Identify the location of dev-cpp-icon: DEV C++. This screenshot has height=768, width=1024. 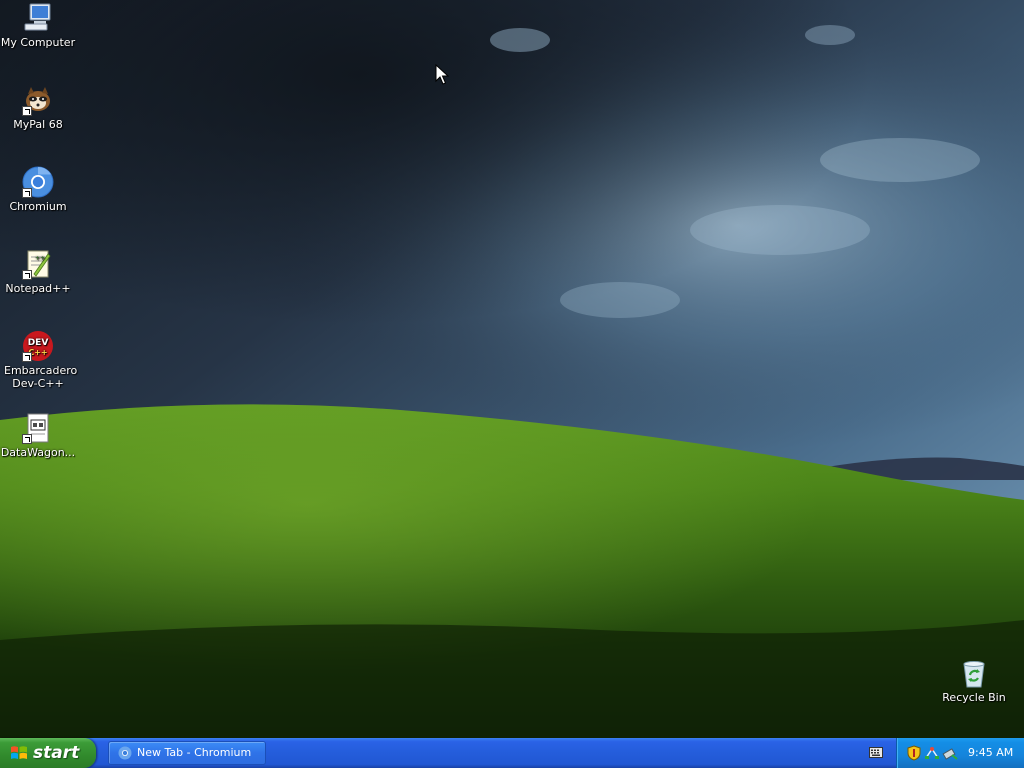
(38, 346).